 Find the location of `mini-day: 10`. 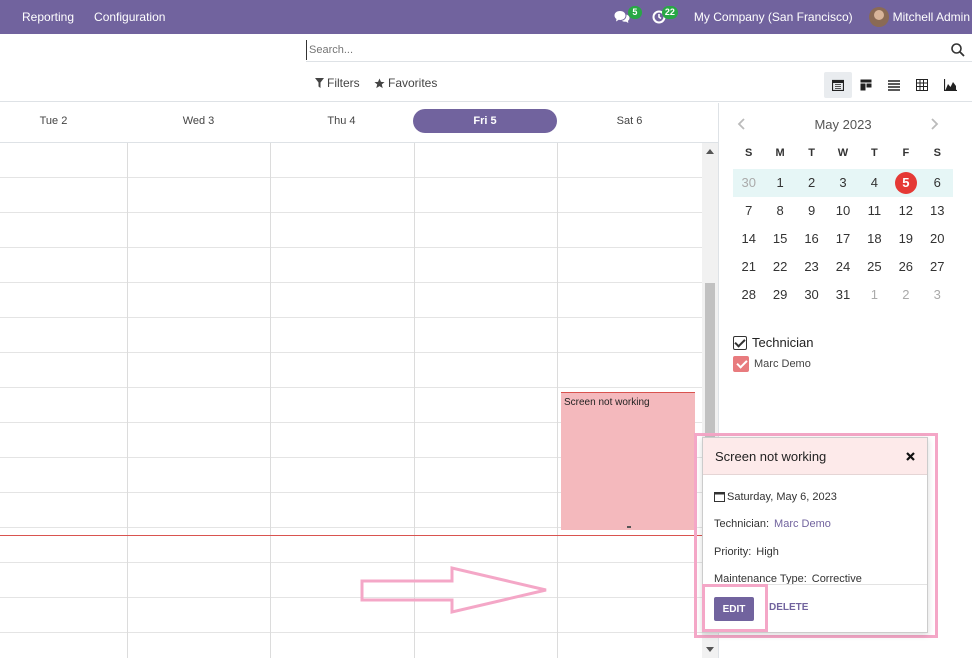

mini-day: 10 is located at coordinates (842, 211).